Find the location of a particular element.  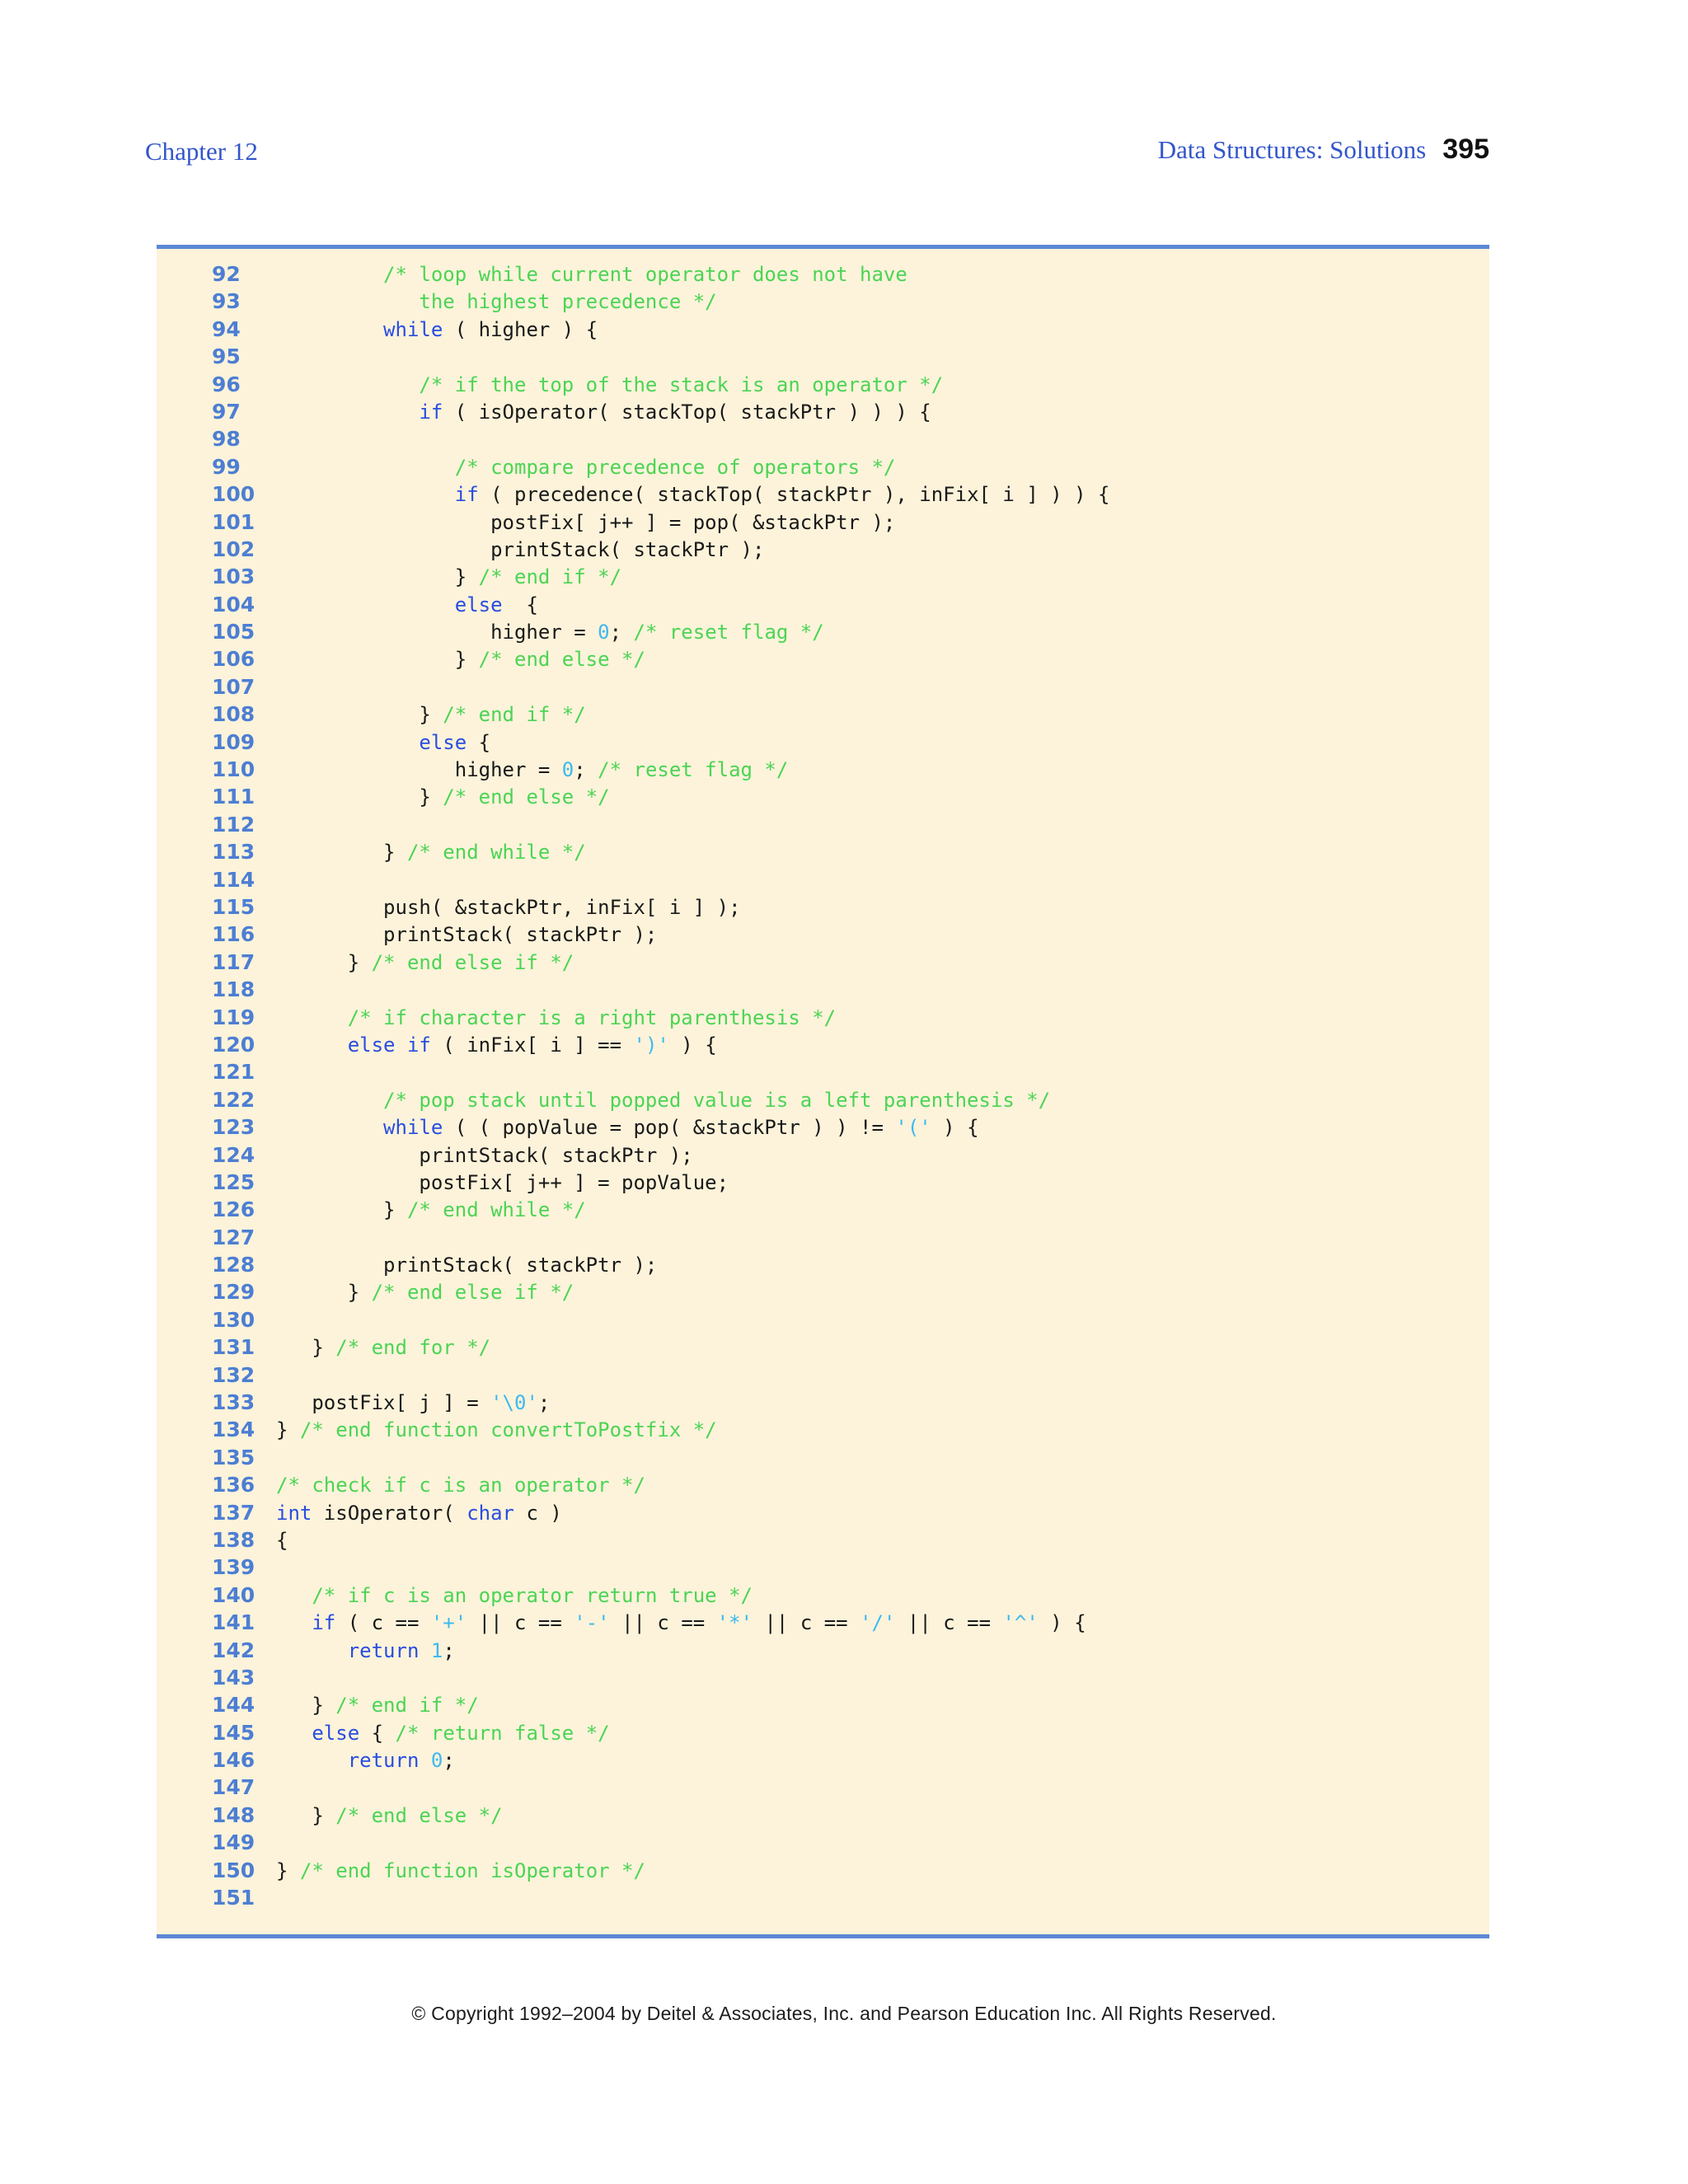

code-segment: higher = is located at coordinates (419, 770).